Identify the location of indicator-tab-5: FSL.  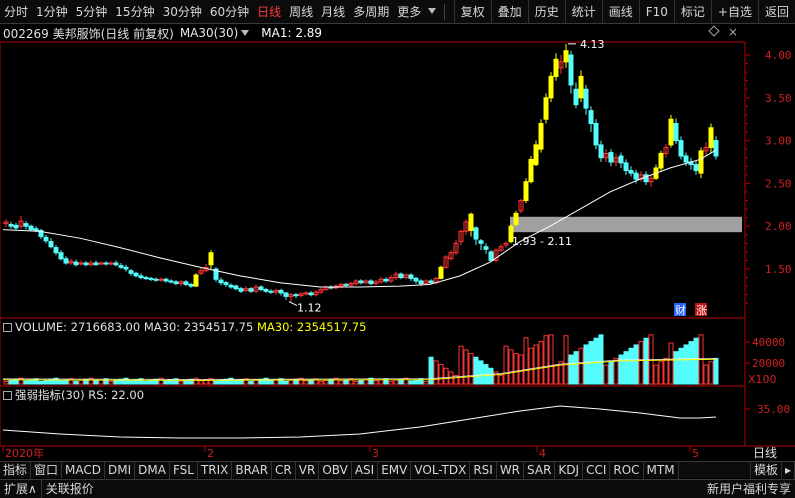
(184, 470).